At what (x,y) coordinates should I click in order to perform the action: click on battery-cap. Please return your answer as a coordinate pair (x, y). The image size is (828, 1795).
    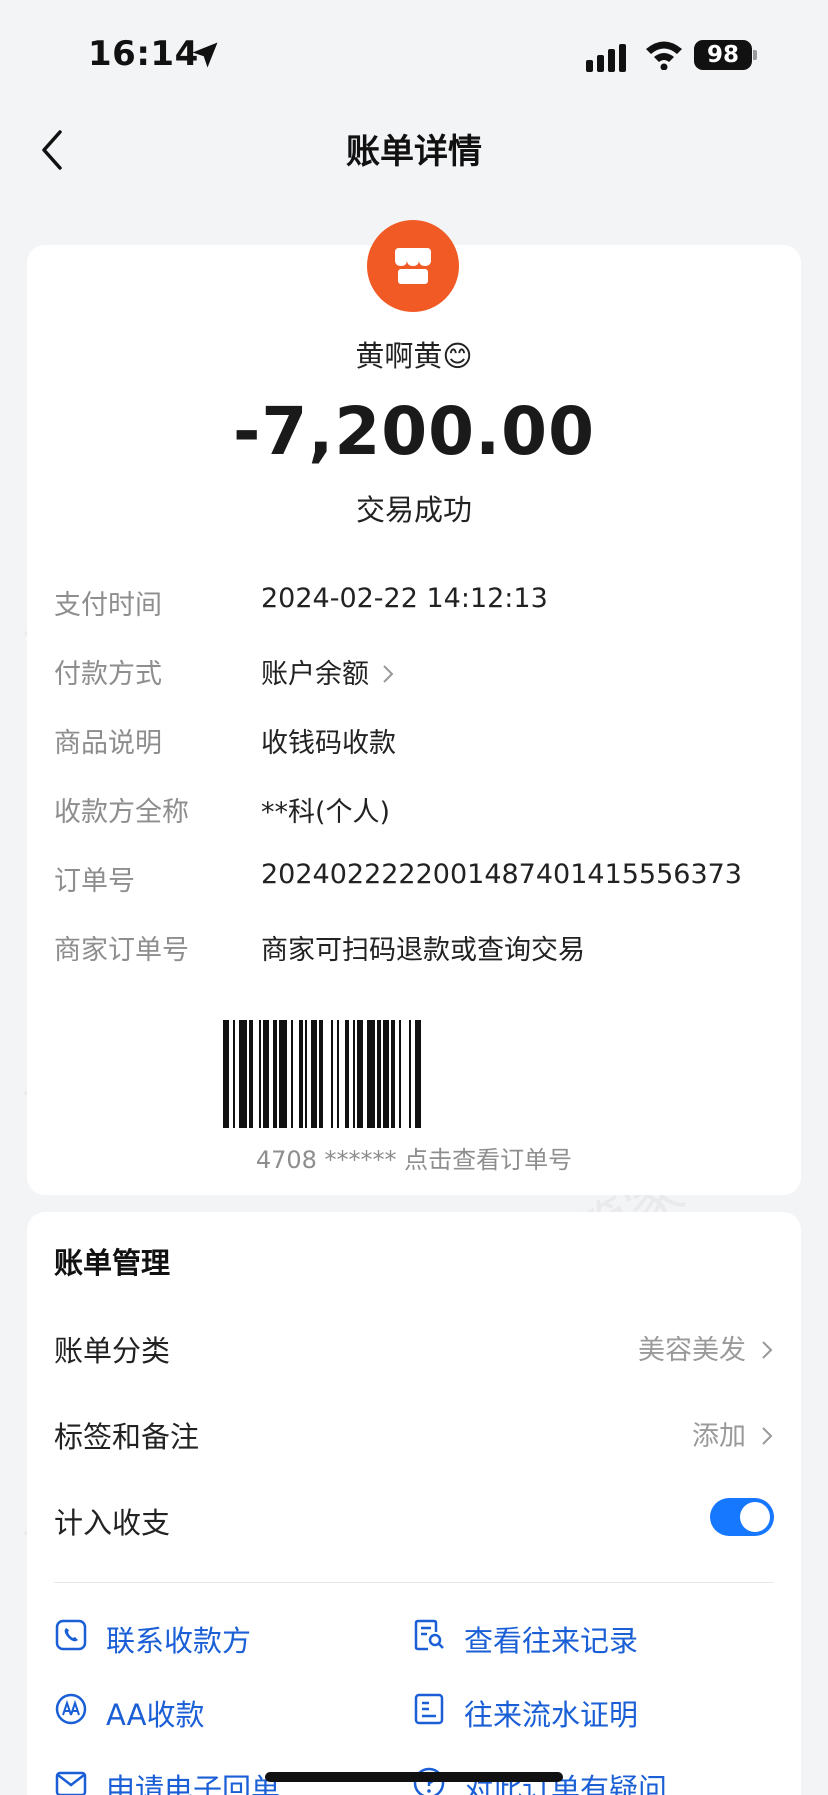
    Looking at the image, I should click on (755, 55).